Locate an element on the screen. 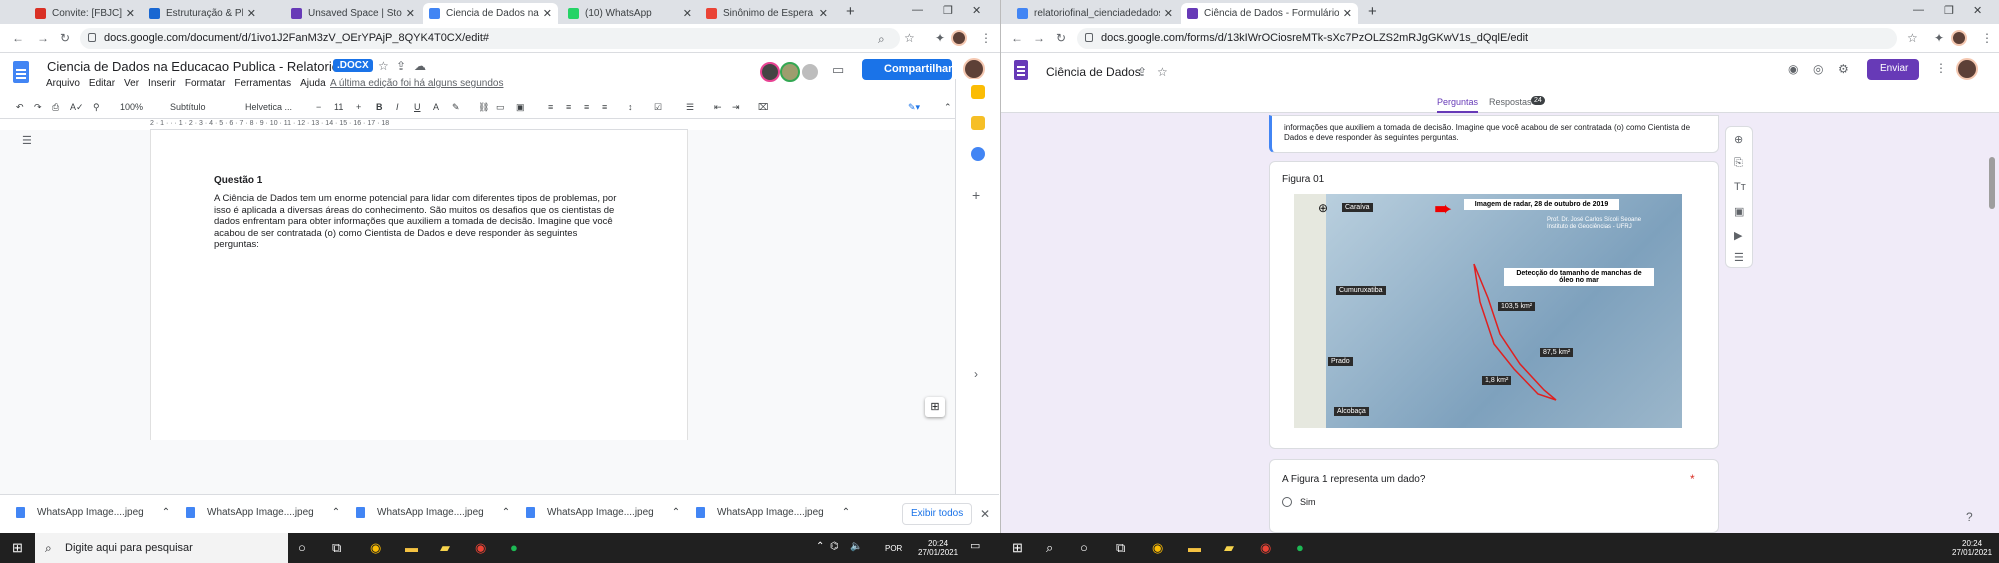 Image resolution: width=1999 pixels, height=563 pixels. increase-size-icon: + is located at coordinates (358, 107).